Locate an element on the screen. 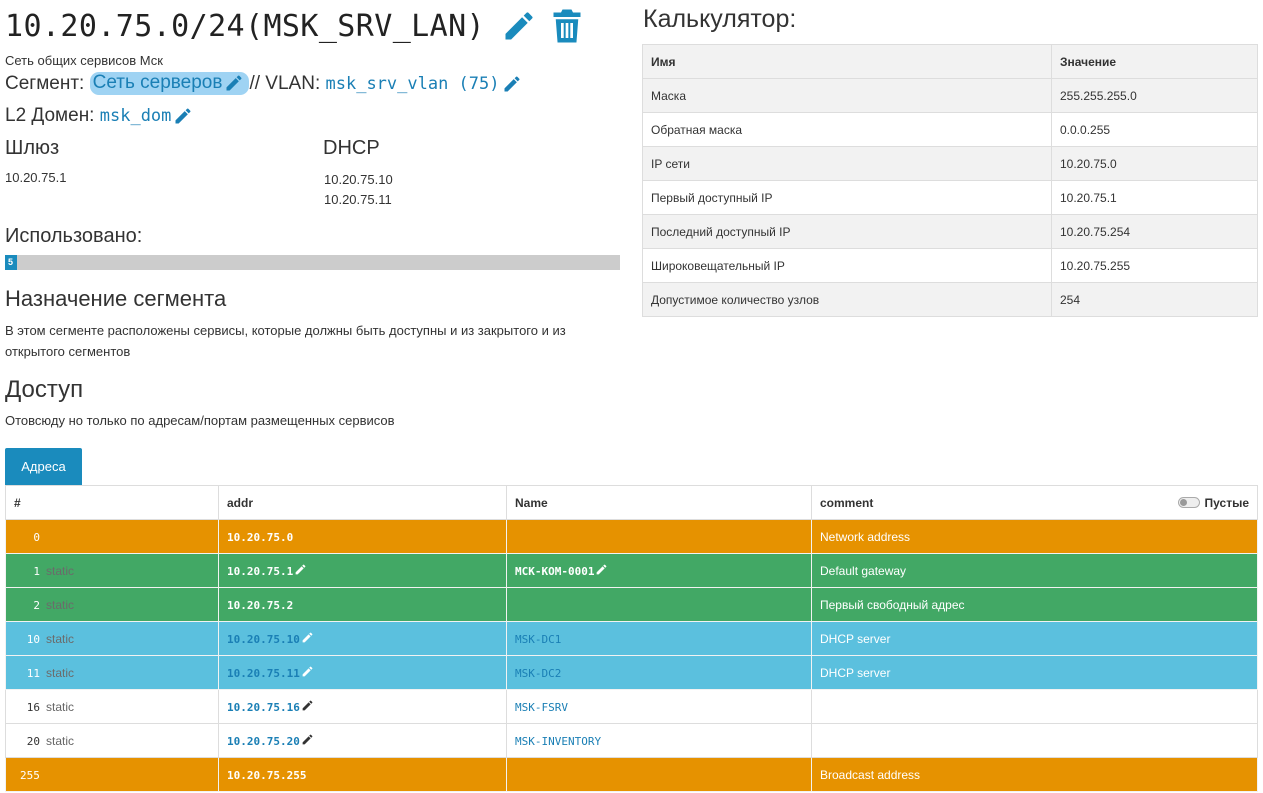 The height and width of the screenshot is (793, 1263). col-header-addr: addr is located at coordinates (362, 502).